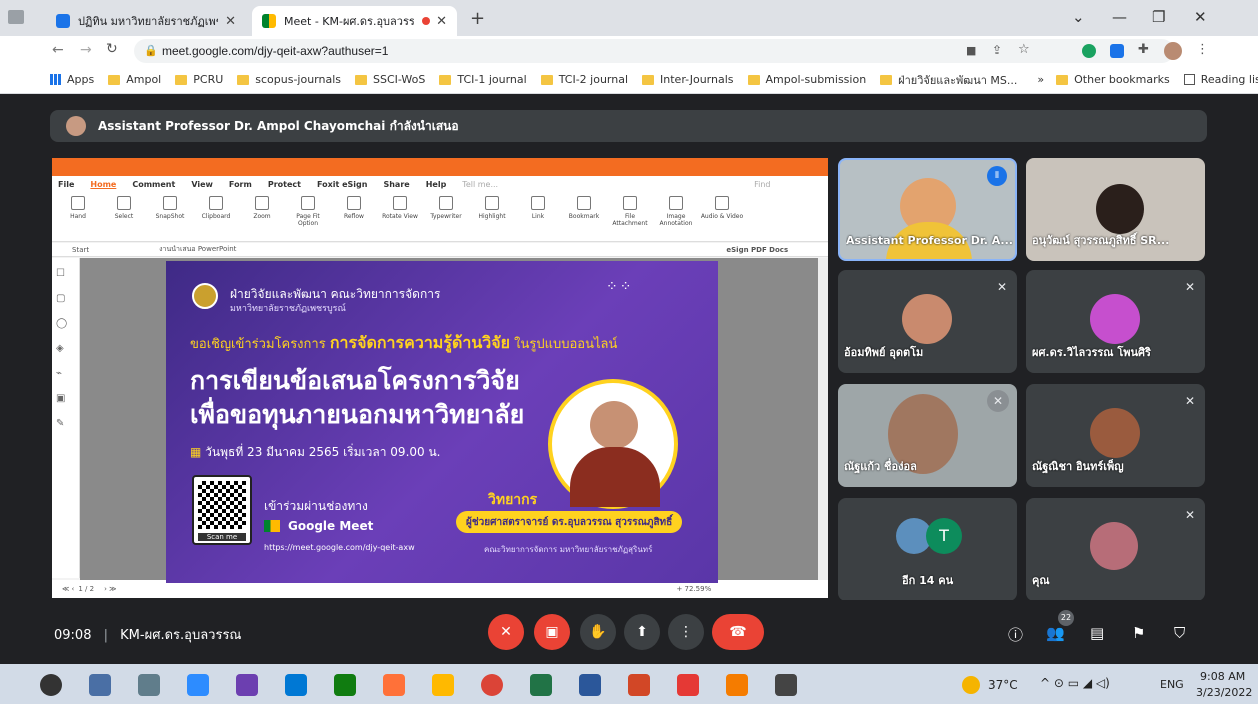  What do you see at coordinates (541, 685) in the screenshot?
I see `excel-icon` at bounding box center [541, 685].